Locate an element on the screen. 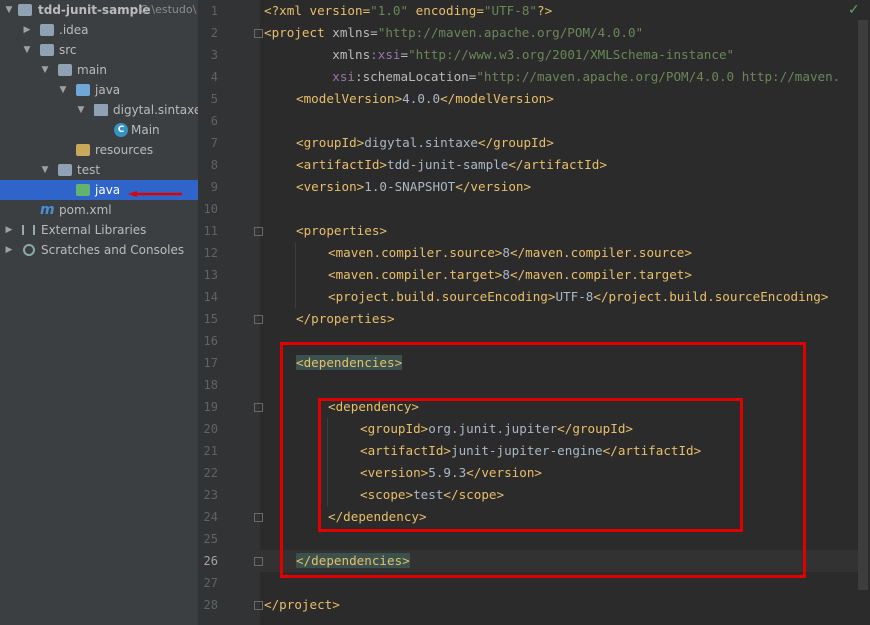 The width and height of the screenshot is (870, 625). tree-item-label: digytal.sintaxe is located at coordinates (155, 110).